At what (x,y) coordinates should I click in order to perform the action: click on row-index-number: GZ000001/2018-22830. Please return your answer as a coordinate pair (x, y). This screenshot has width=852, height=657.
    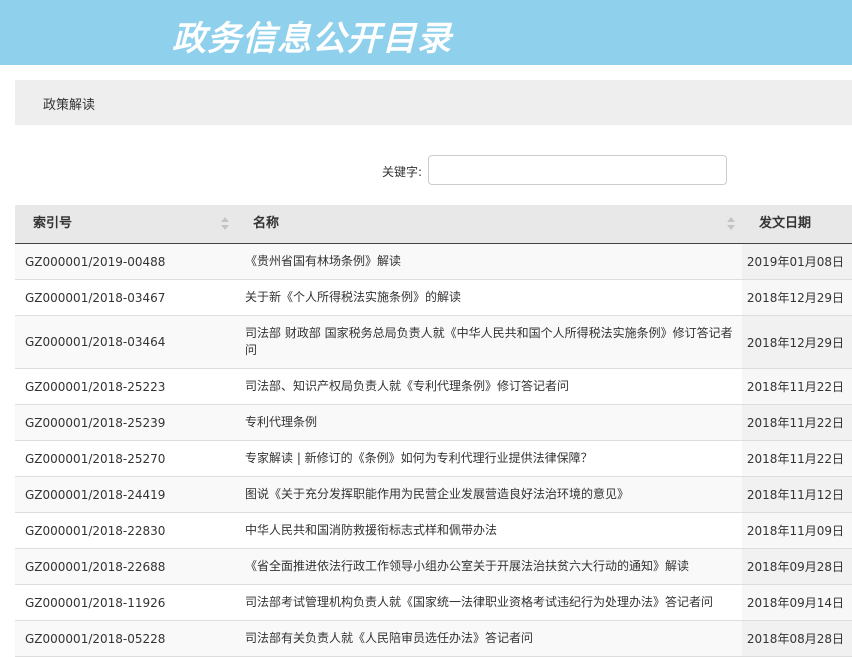
    Looking at the image, I should click on (95, 530).